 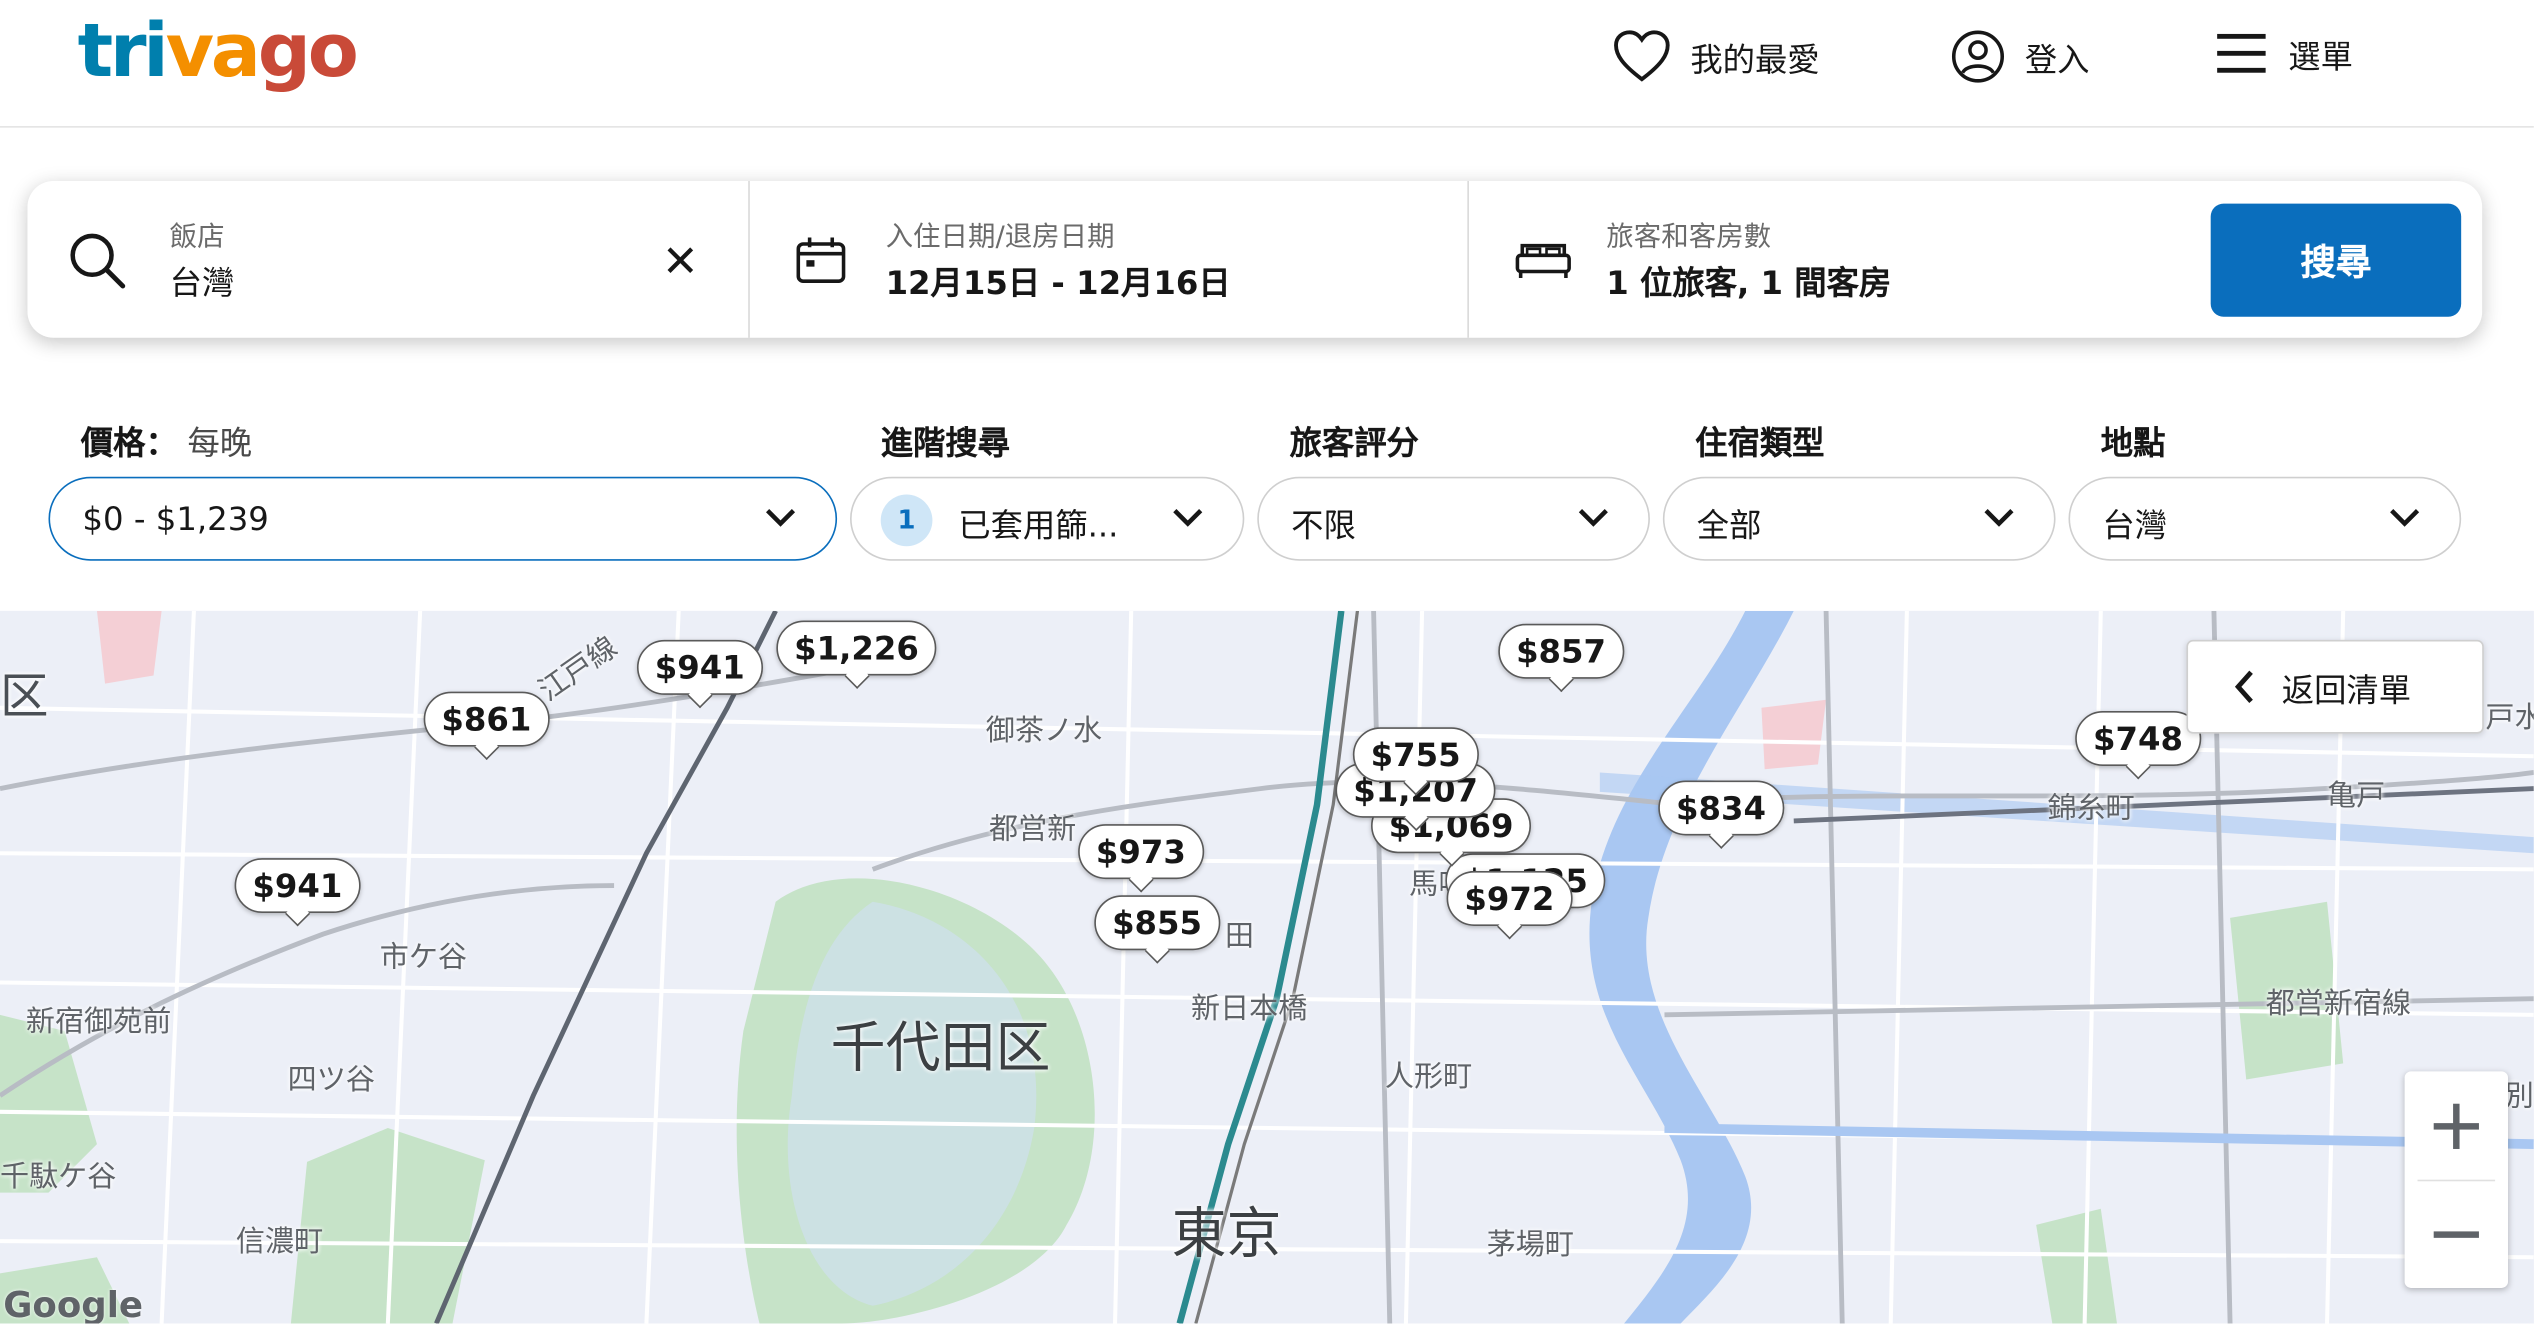 I want to click on map-label: 人形町, so click(x=1428, y=1077).